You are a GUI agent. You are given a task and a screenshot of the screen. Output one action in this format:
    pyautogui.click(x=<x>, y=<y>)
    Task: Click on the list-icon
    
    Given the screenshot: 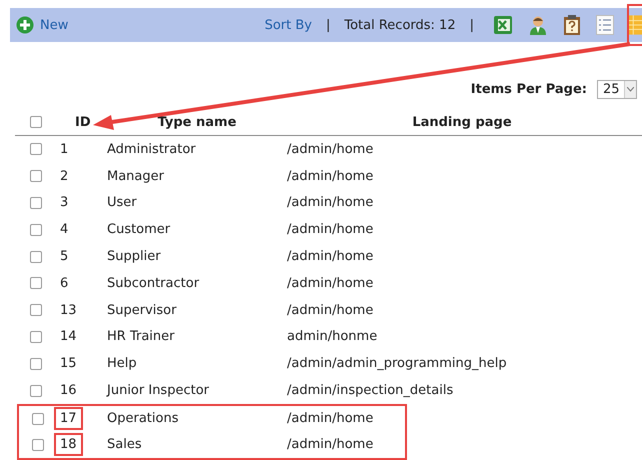 What is the action you would take?
    pyautogui.click(x=605, y=25)
    